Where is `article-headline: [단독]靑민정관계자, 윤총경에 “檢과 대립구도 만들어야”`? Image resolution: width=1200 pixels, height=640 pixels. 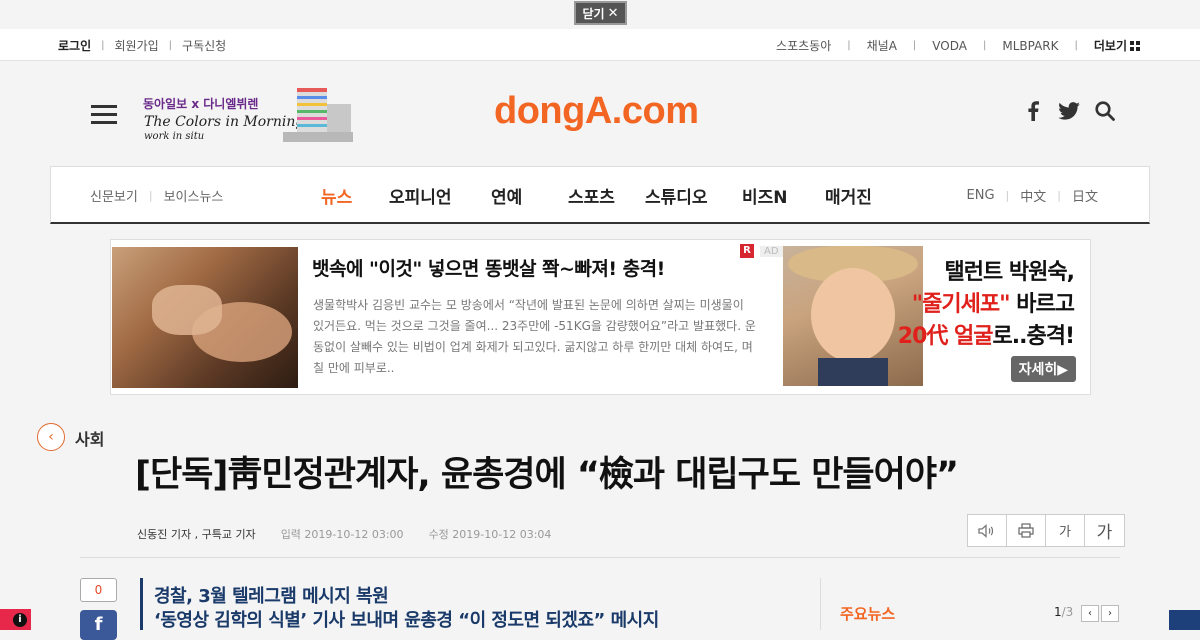
article-headline: [단독]靑민정관계자, 윤총경에 “檢과 대립구도 만들어야” is located at coordinates (547, 475).